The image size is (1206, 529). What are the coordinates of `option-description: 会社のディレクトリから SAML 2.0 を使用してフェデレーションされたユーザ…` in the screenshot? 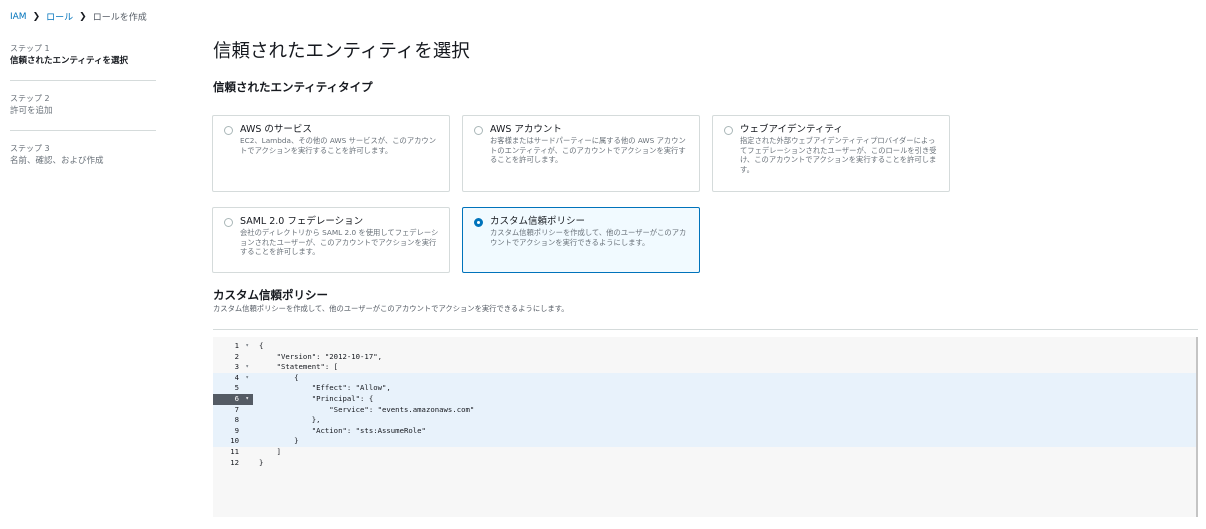 It's located at (339, 242).